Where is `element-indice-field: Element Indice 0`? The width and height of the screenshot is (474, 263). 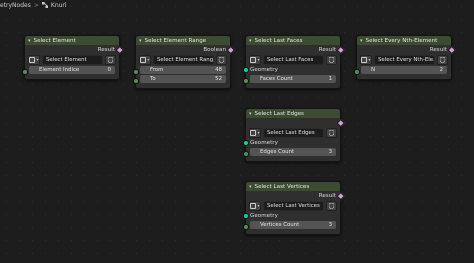 element-indice-field: Element Indice 0 is located at coordinates (72, 70).